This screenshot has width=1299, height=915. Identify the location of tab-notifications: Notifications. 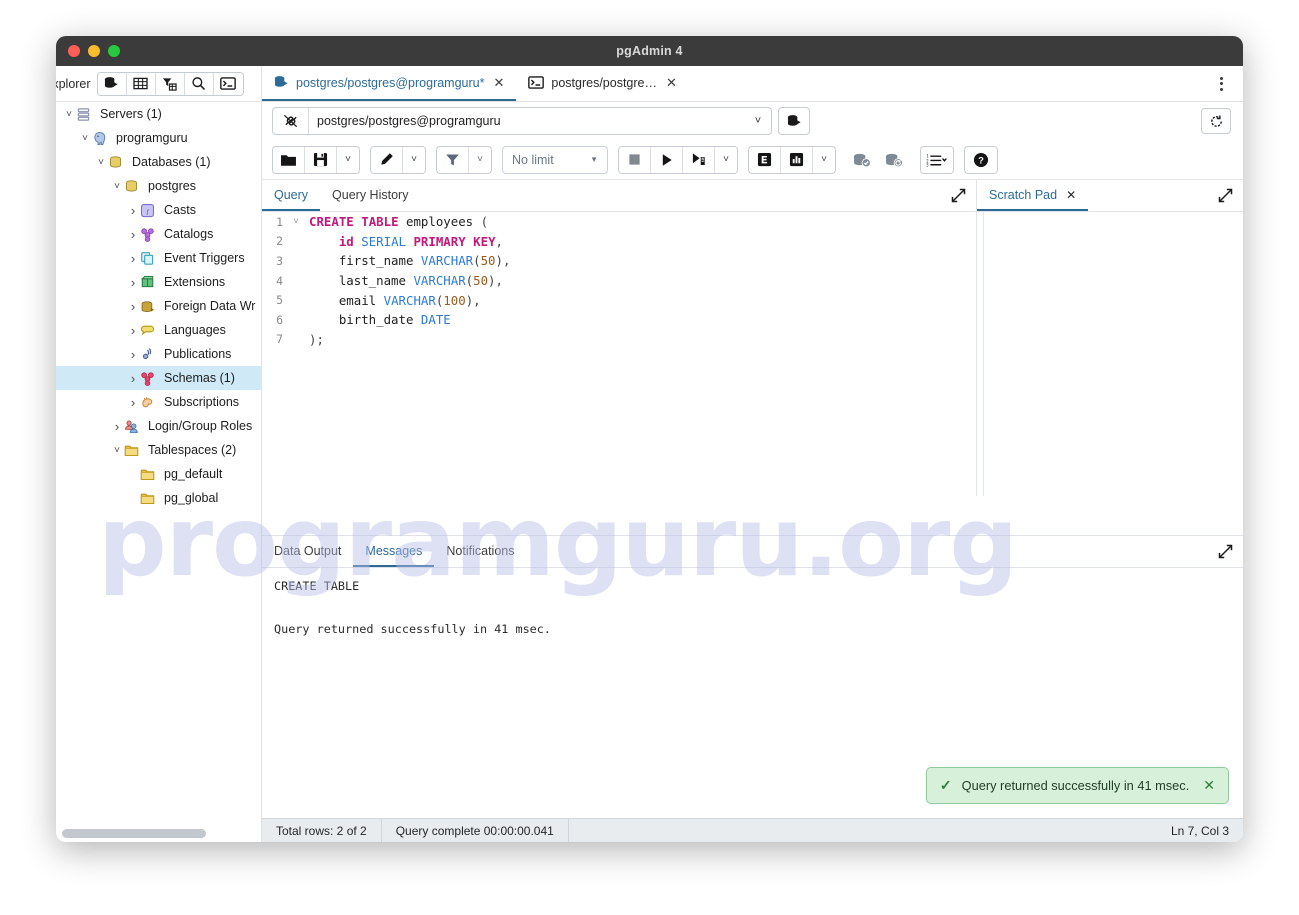
(480, 551).